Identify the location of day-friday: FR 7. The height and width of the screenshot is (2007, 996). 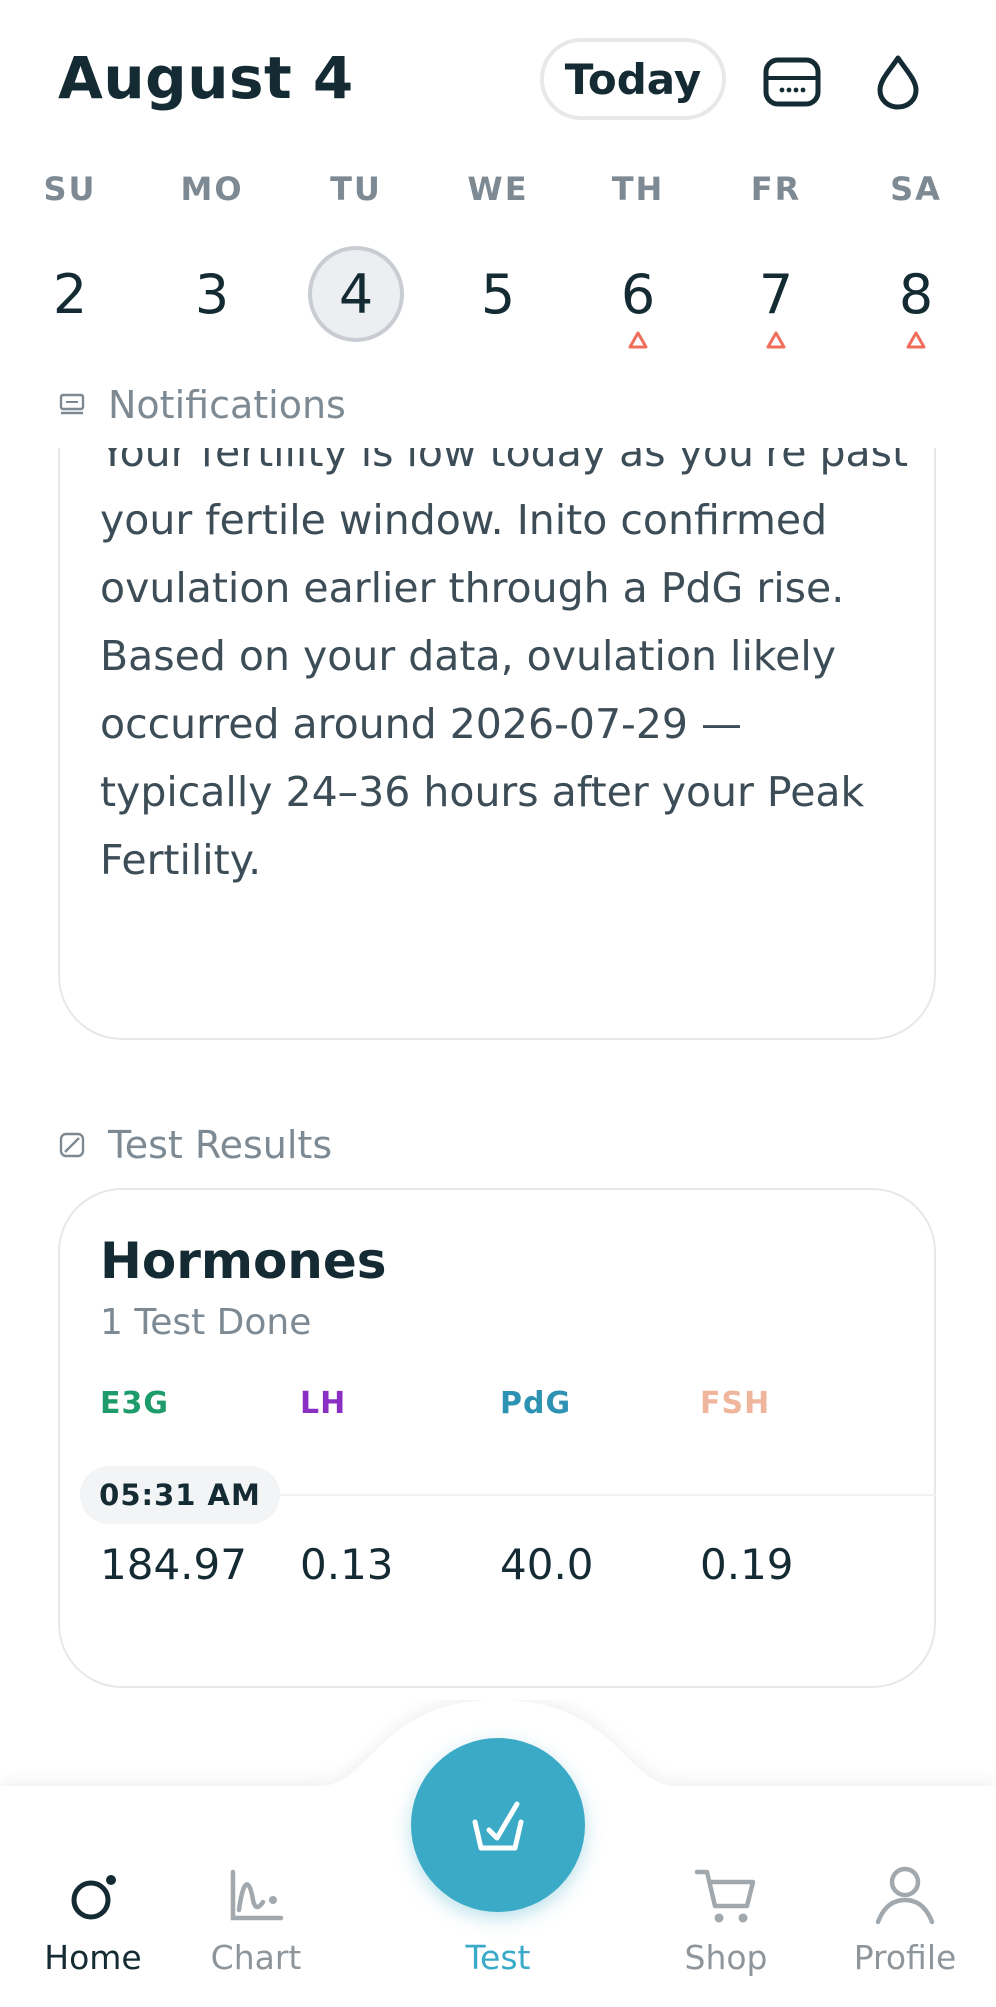
(776, 260).